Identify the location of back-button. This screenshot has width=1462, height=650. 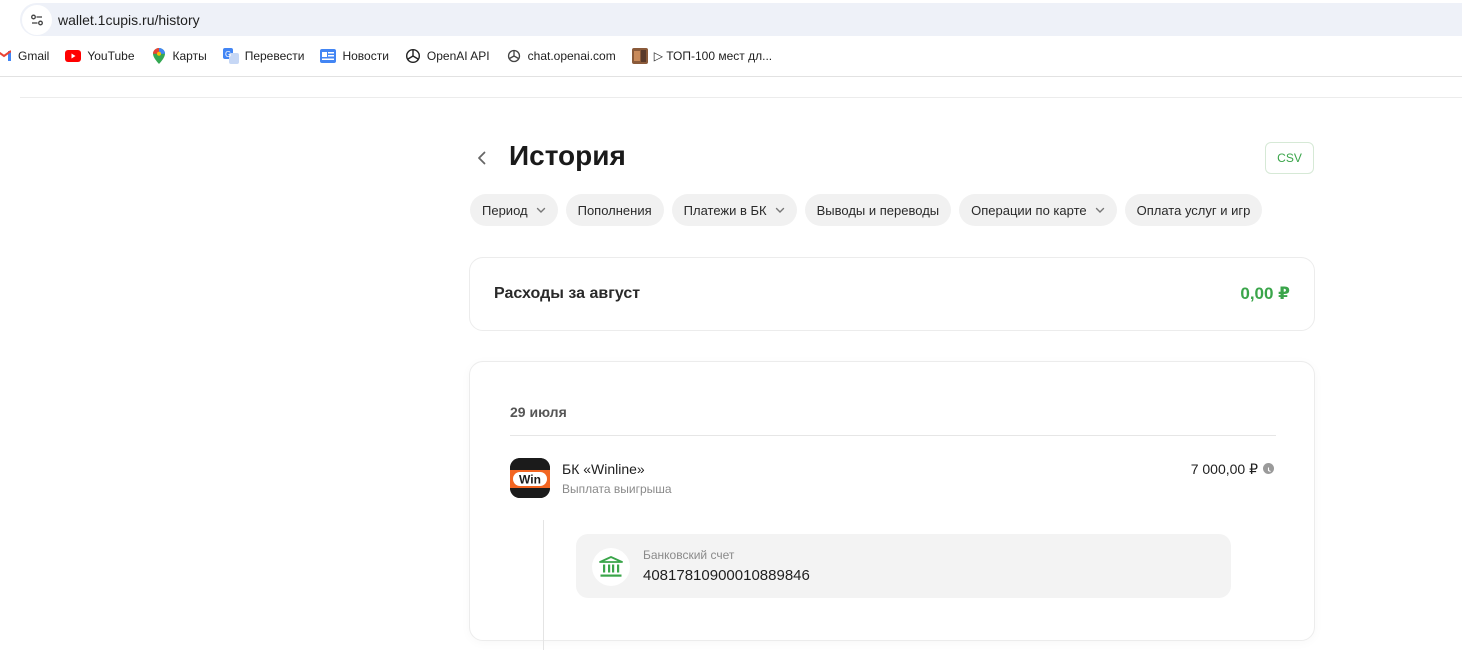
(482, 158).